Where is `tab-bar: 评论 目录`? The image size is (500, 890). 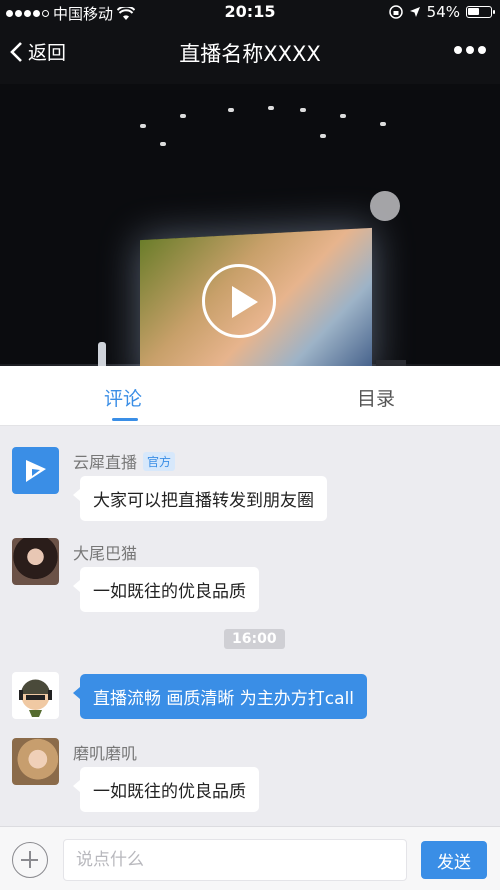 tab-bar: 评论 目录 is located at coordinates (250, 396).